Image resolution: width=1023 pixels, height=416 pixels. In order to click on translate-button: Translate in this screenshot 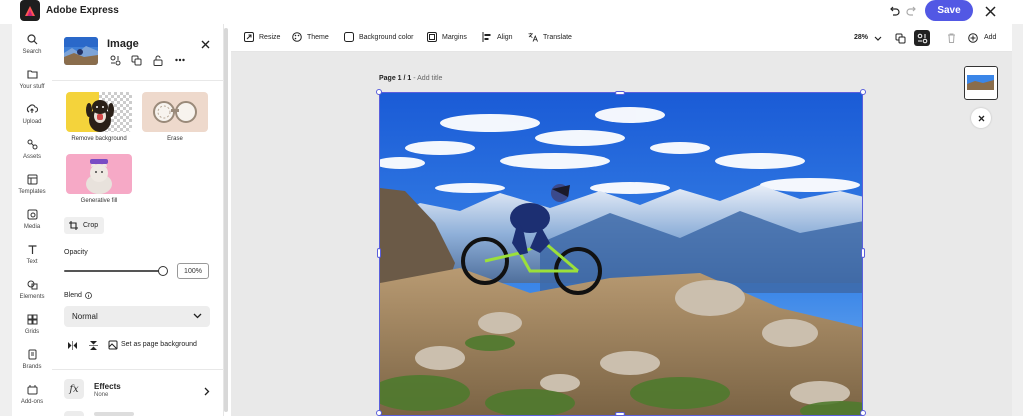, I will do `click(550, 37)`.